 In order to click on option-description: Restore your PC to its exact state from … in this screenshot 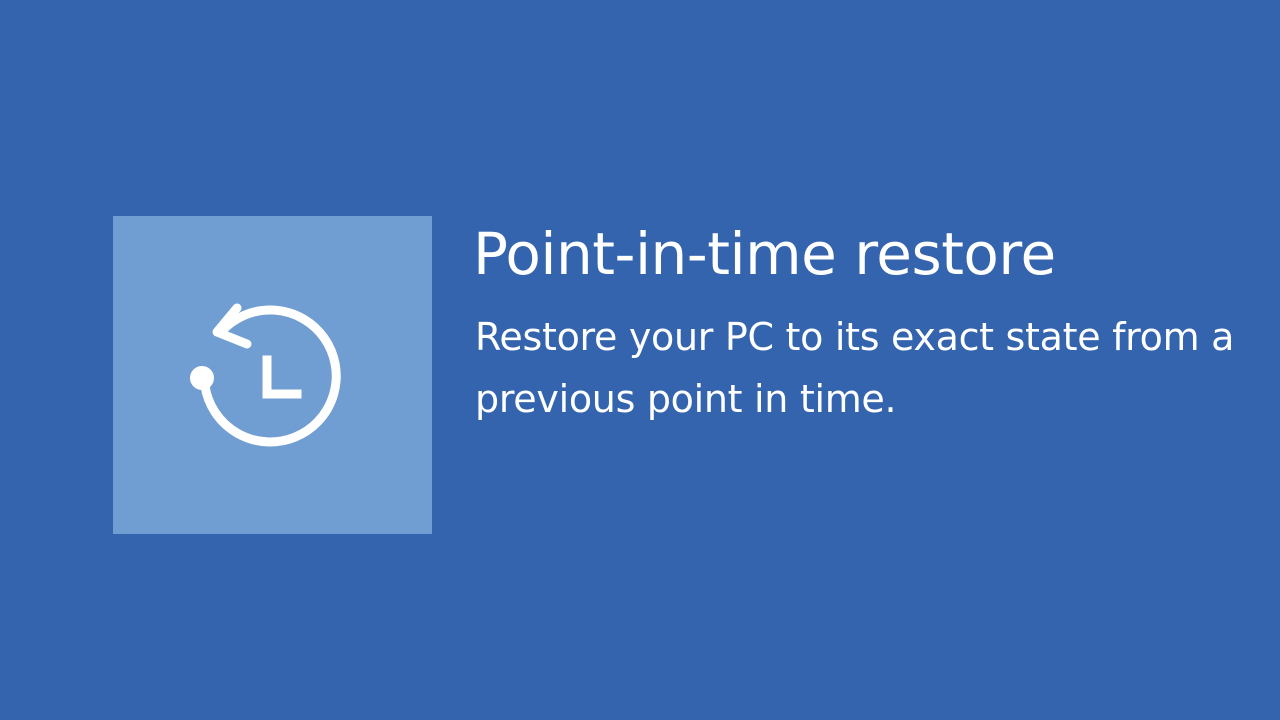, I will do `click(855, 368)`.